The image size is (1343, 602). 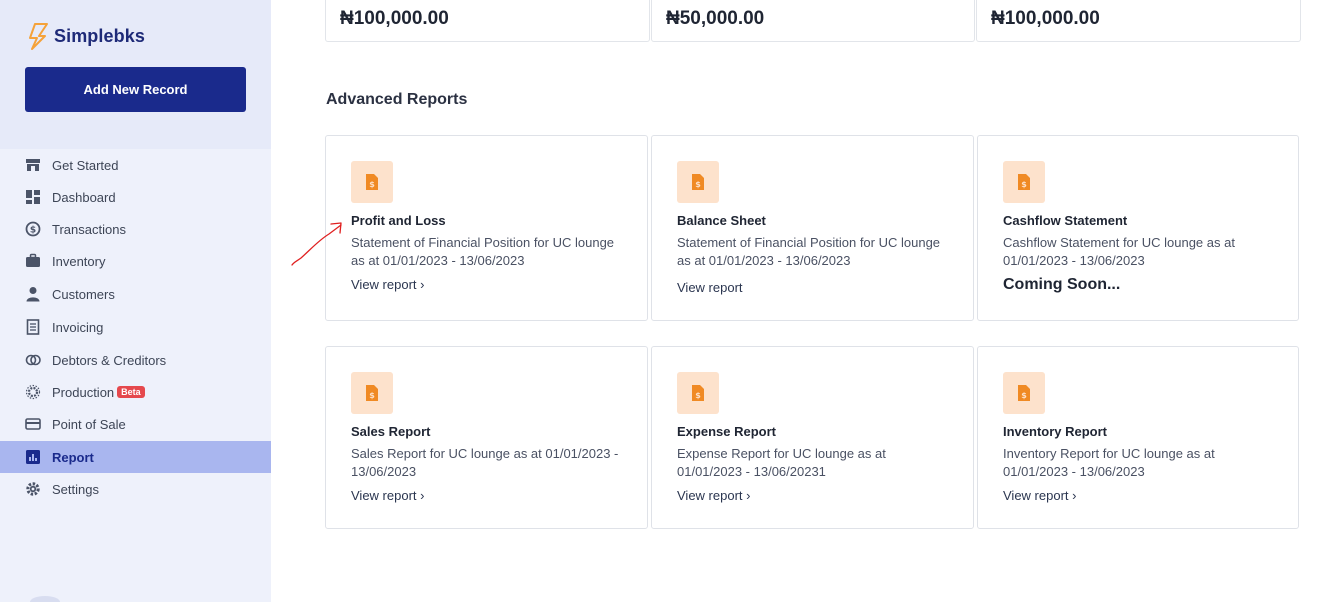 What do you see at coordinates (99, 35) in the screenshot?
I see `brand-name: Simplebks` at bounding box center [99, 35].